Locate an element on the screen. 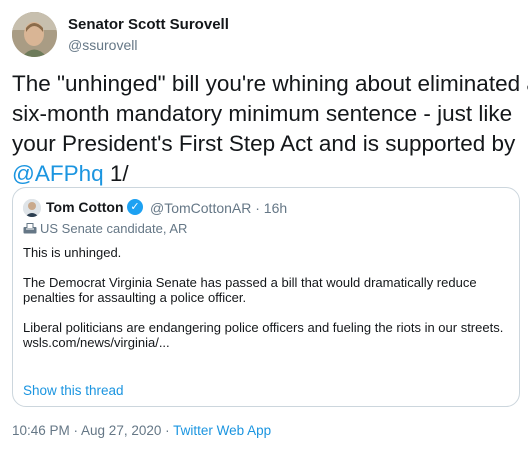  quote-author-handle: @TomCottonAR · 16h is located at coordinates (218, 208).